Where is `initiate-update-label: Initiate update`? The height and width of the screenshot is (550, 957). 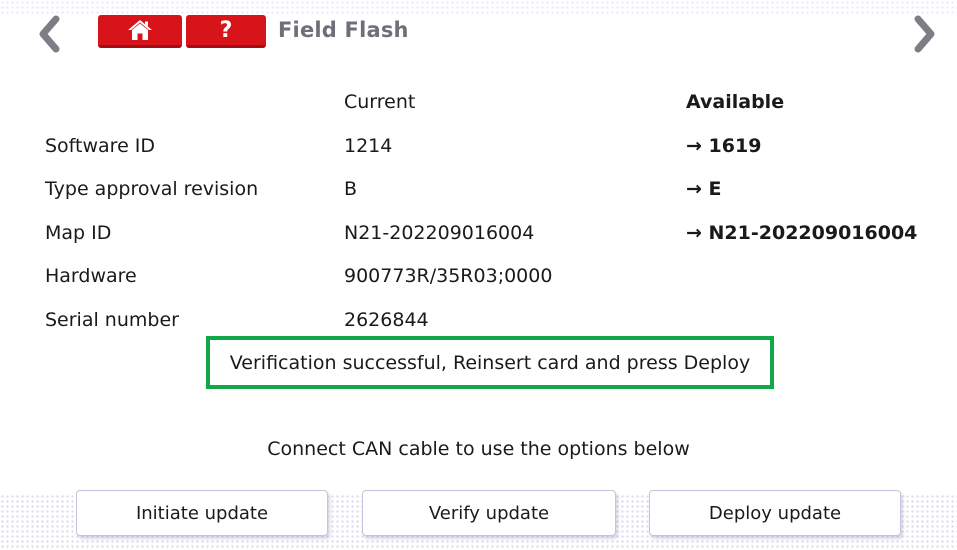 initiate-update-label: Initiate update is located at coordinates (202, 513).